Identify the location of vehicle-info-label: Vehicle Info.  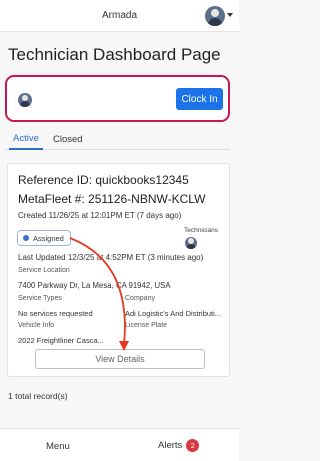
(36, 325).